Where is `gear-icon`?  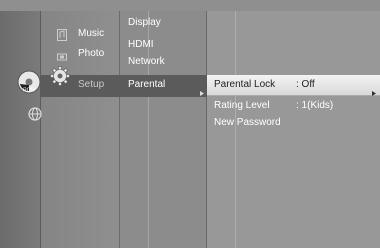 gear-icon is located at coordinates (60, 78).